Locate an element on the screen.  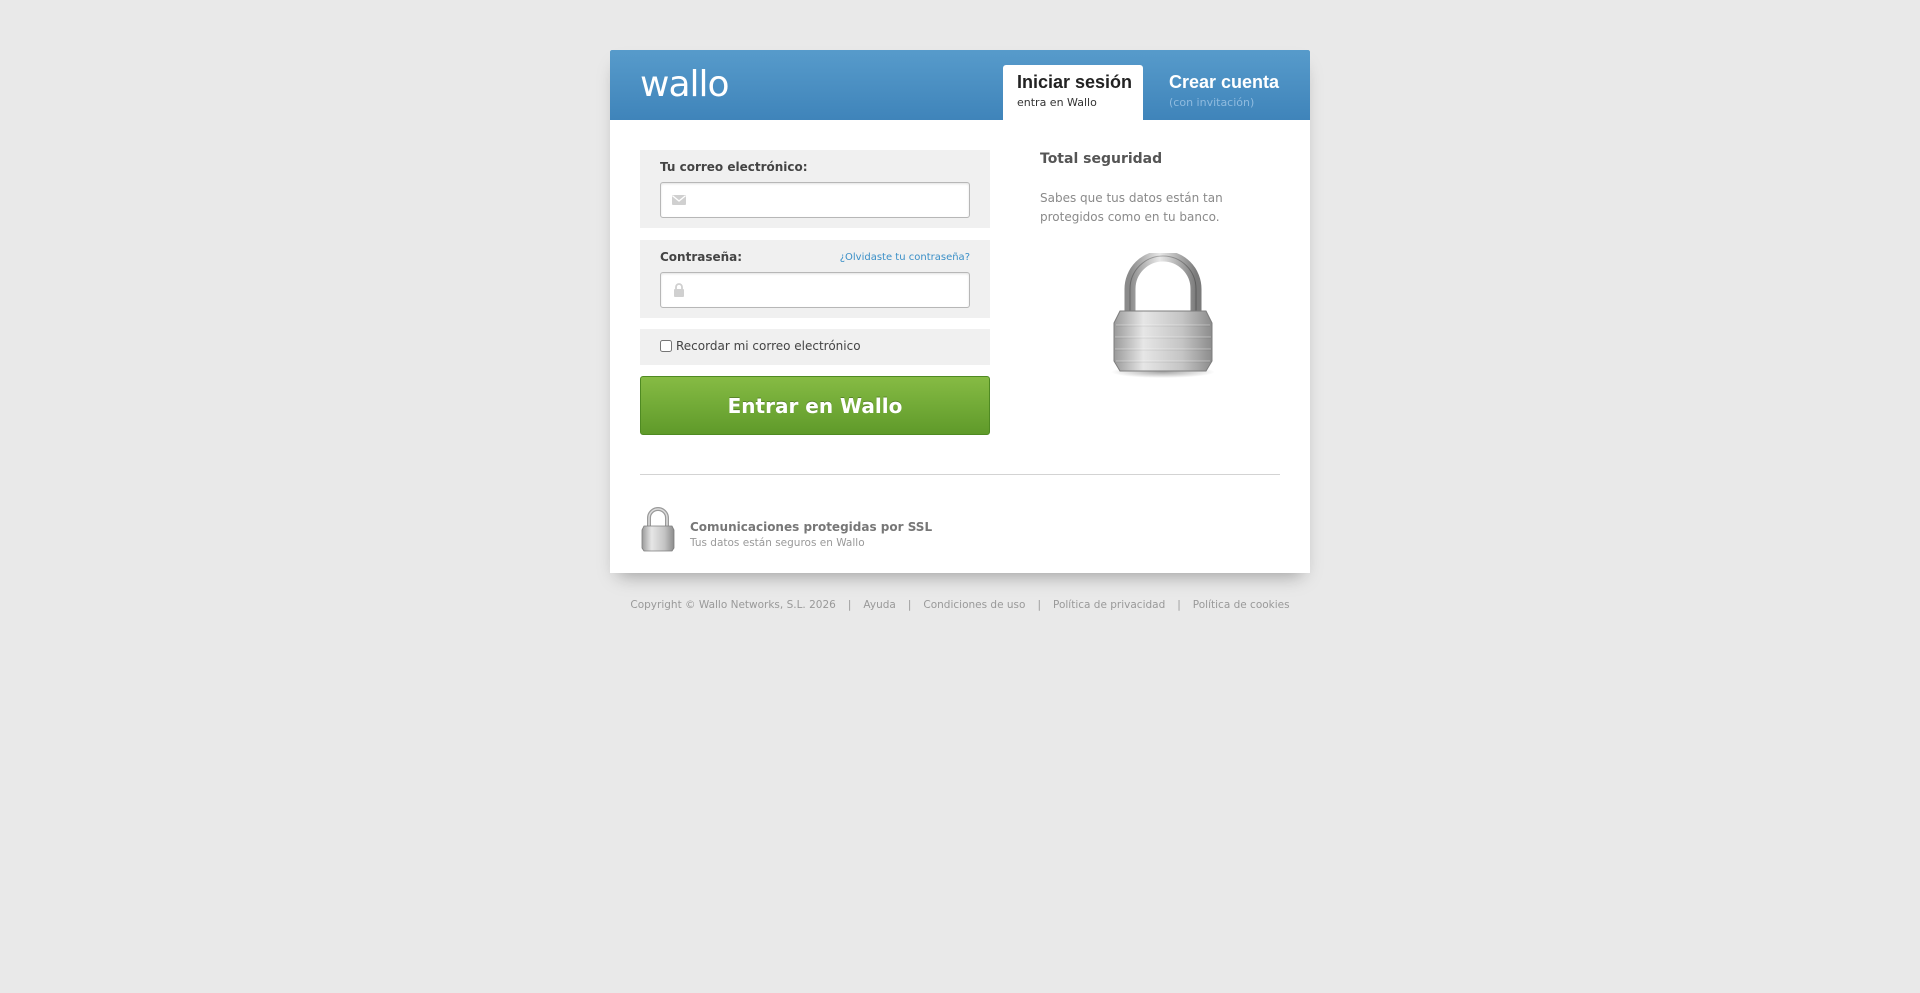
ssl-subtitle: Tus datos están seguros en Wallo is located at coordinates (777, 543).